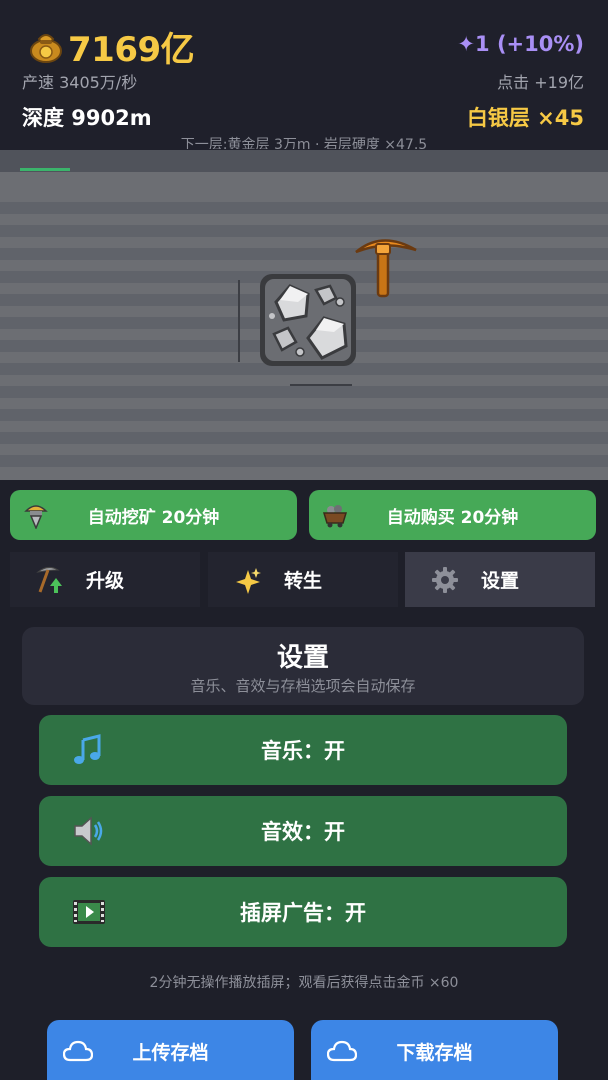 The image size is (608, 1080). What do you see at coordinates (335, 516) in the screenshot?
I see `mine-cart-icon` at bounding box center [335, 516].